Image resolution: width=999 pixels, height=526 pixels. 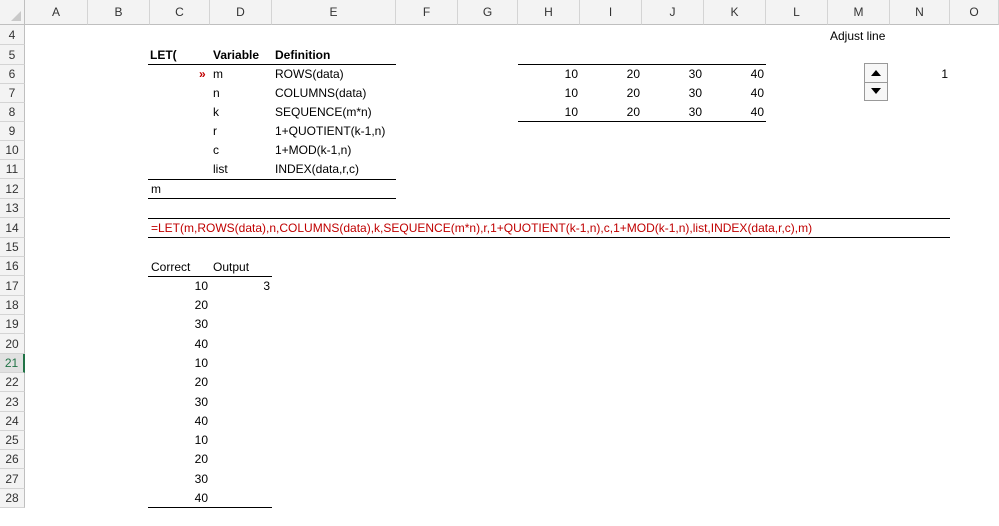 I want to click on row-header-16: 16, so click(x=12, y=266).